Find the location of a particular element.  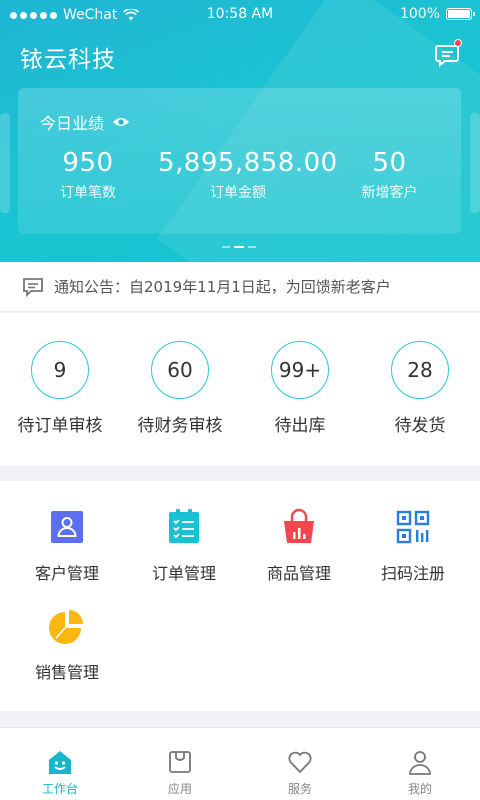

pending-count: 60 is located at coordinates (180, 370).